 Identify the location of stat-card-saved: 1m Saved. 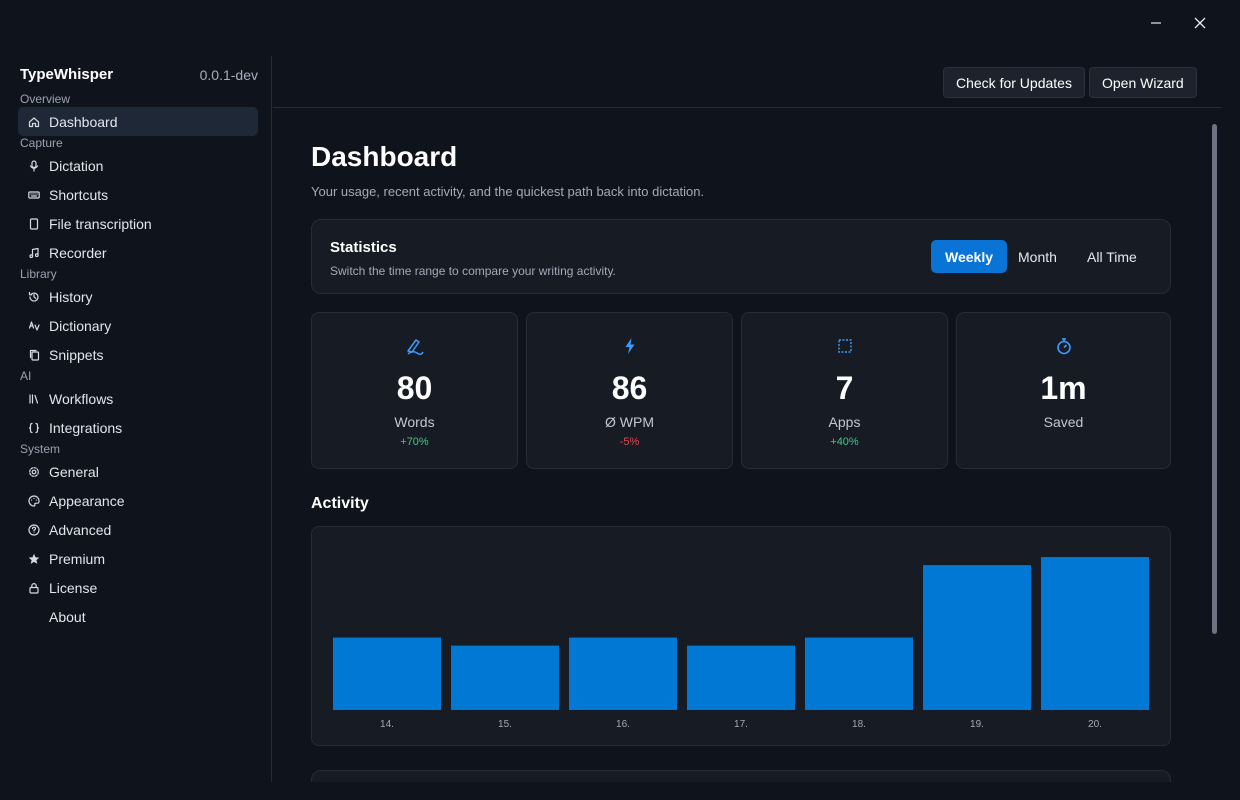
(1063, 390).